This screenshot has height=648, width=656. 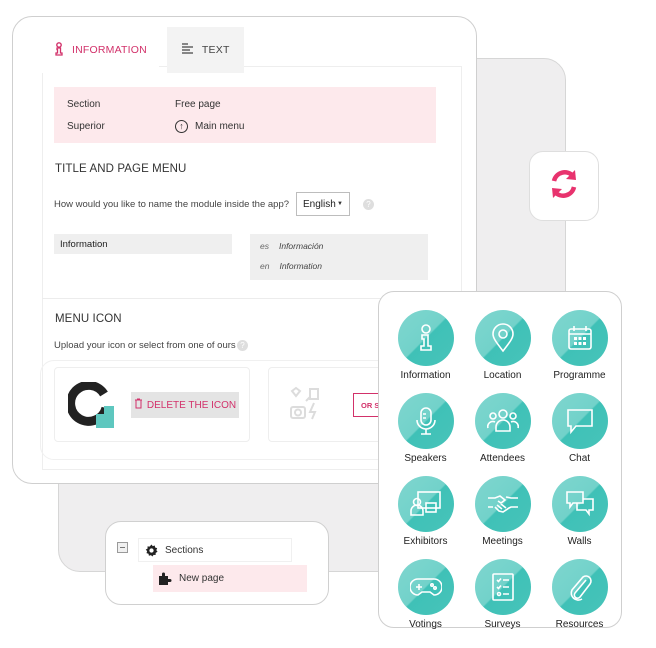 What do you see at coordinates (579, 458) in the screenshot?
I see `grid-item-label: Chat` at bounding box center [579, 458].